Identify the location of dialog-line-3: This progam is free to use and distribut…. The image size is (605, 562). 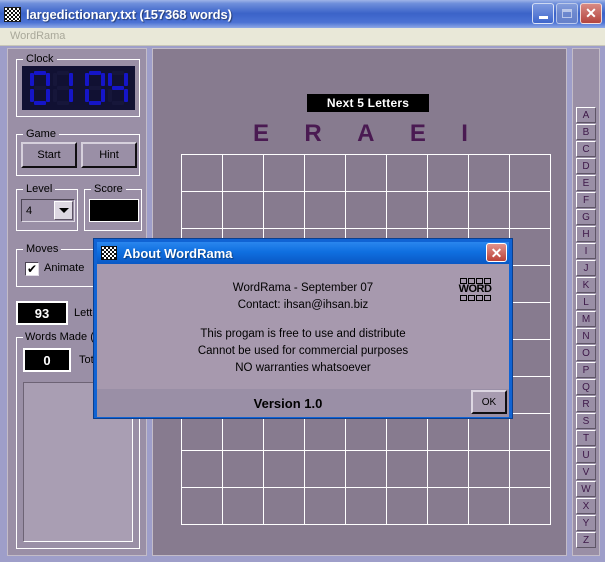
(303, 334).